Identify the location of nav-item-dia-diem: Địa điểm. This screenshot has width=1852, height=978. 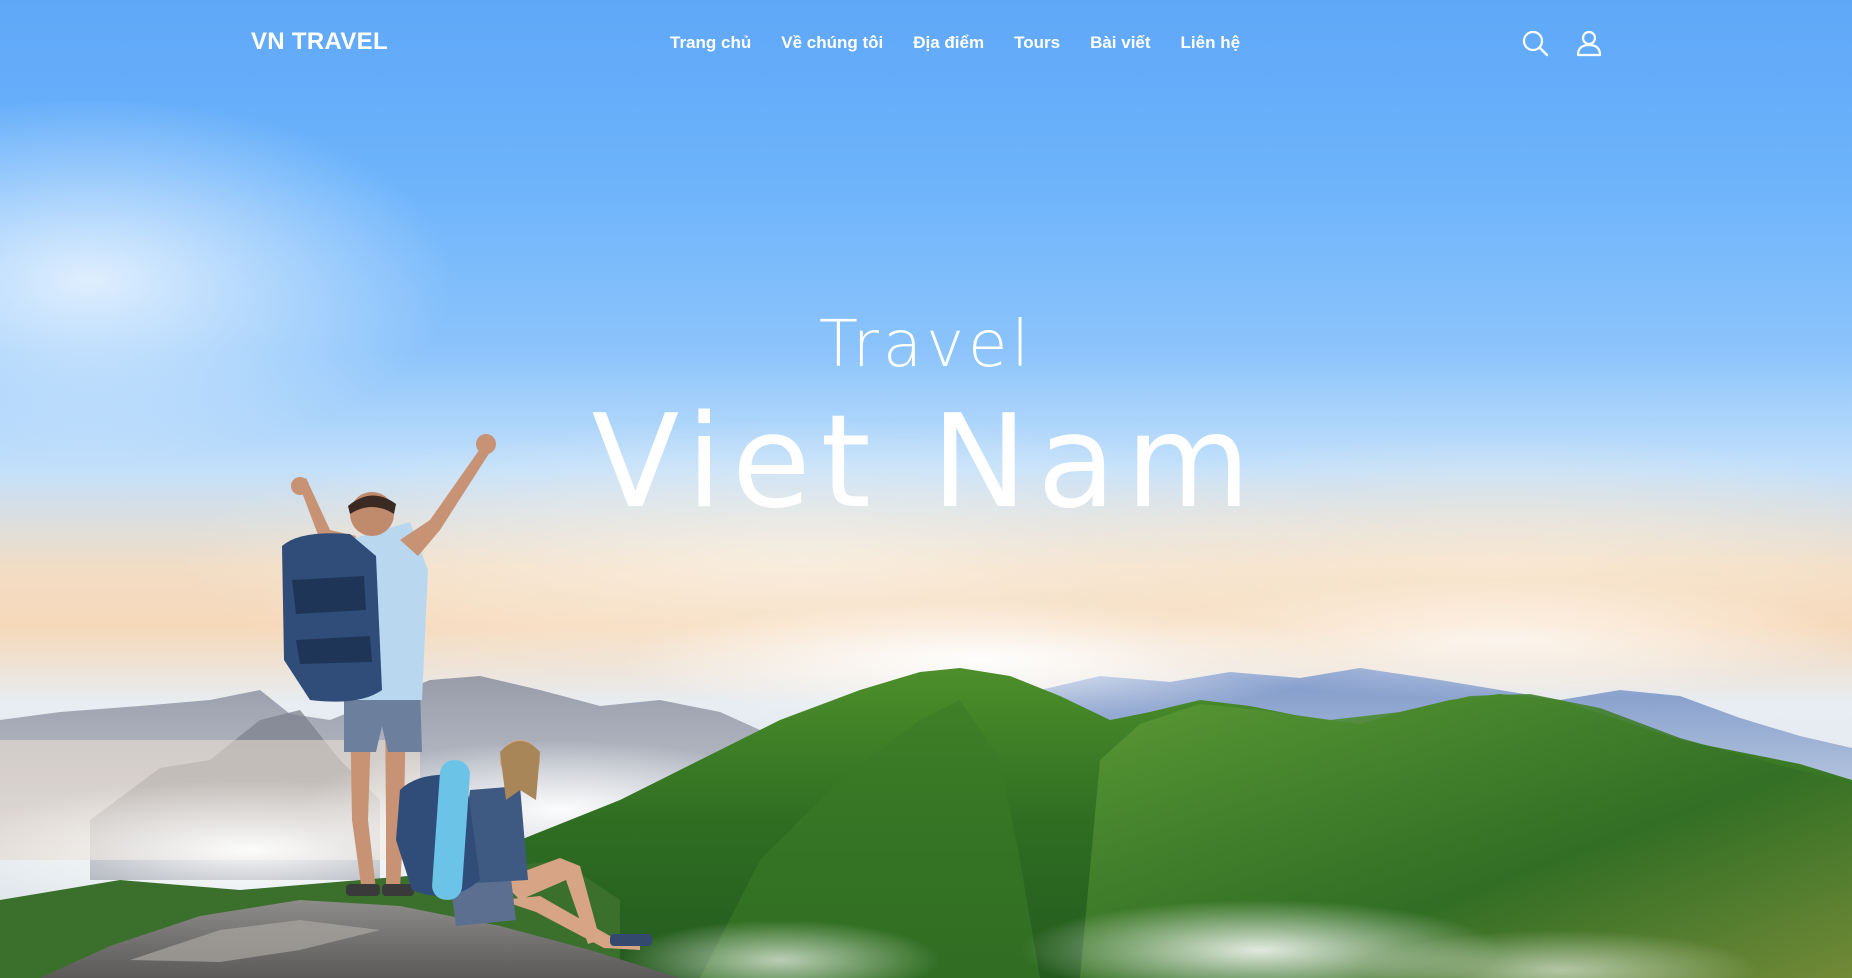
(948, 43).